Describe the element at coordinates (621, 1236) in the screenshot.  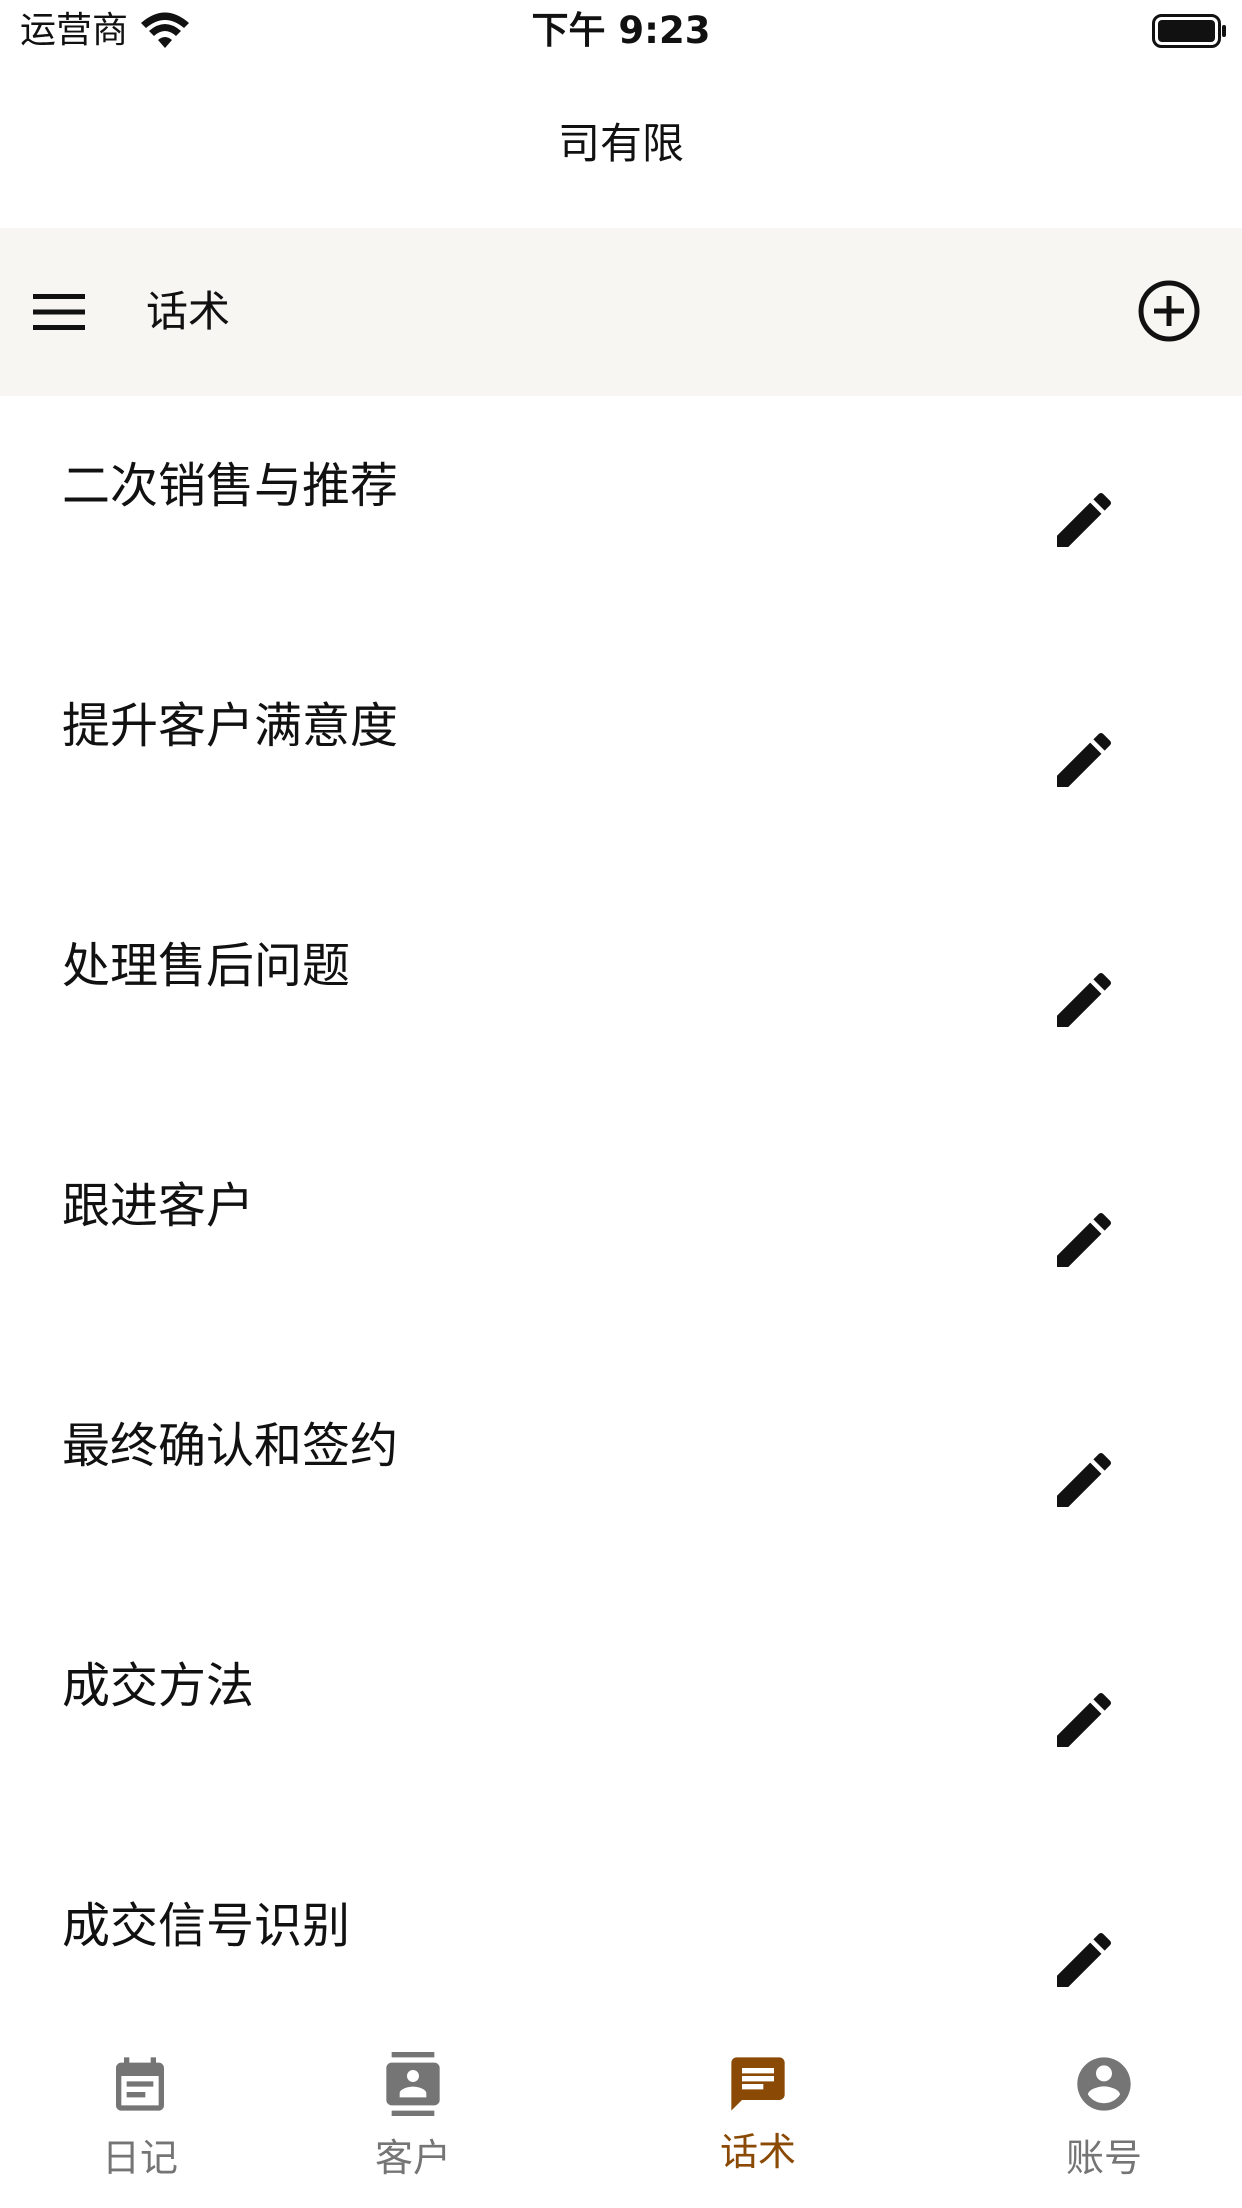
I see `list-item: 跟进客户` at that location.